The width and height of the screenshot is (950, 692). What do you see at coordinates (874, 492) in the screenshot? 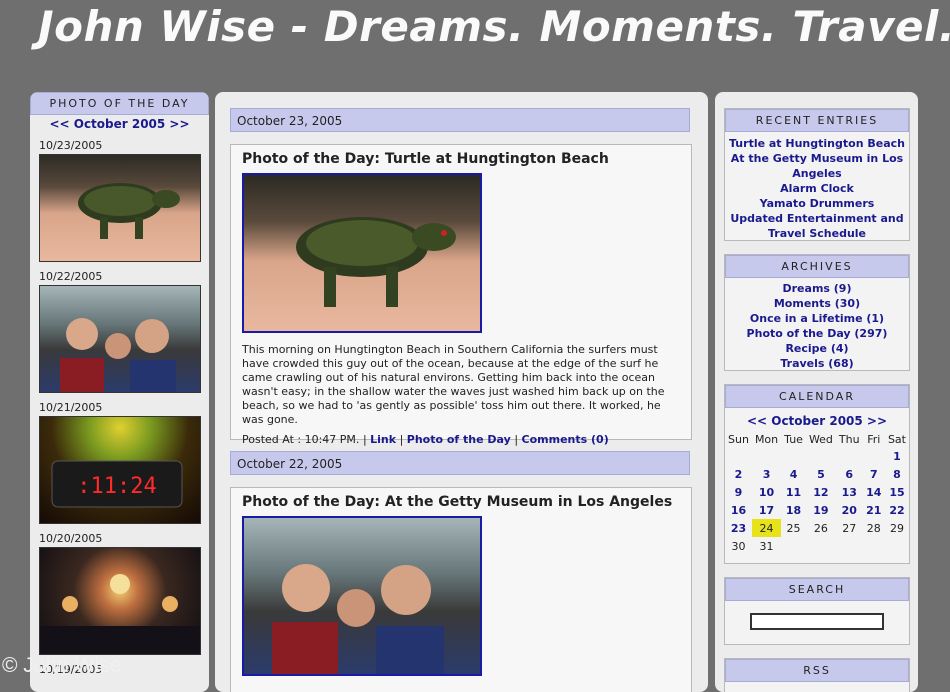
I see `calendar-day-link: 14` at bounding box center [874, 492].